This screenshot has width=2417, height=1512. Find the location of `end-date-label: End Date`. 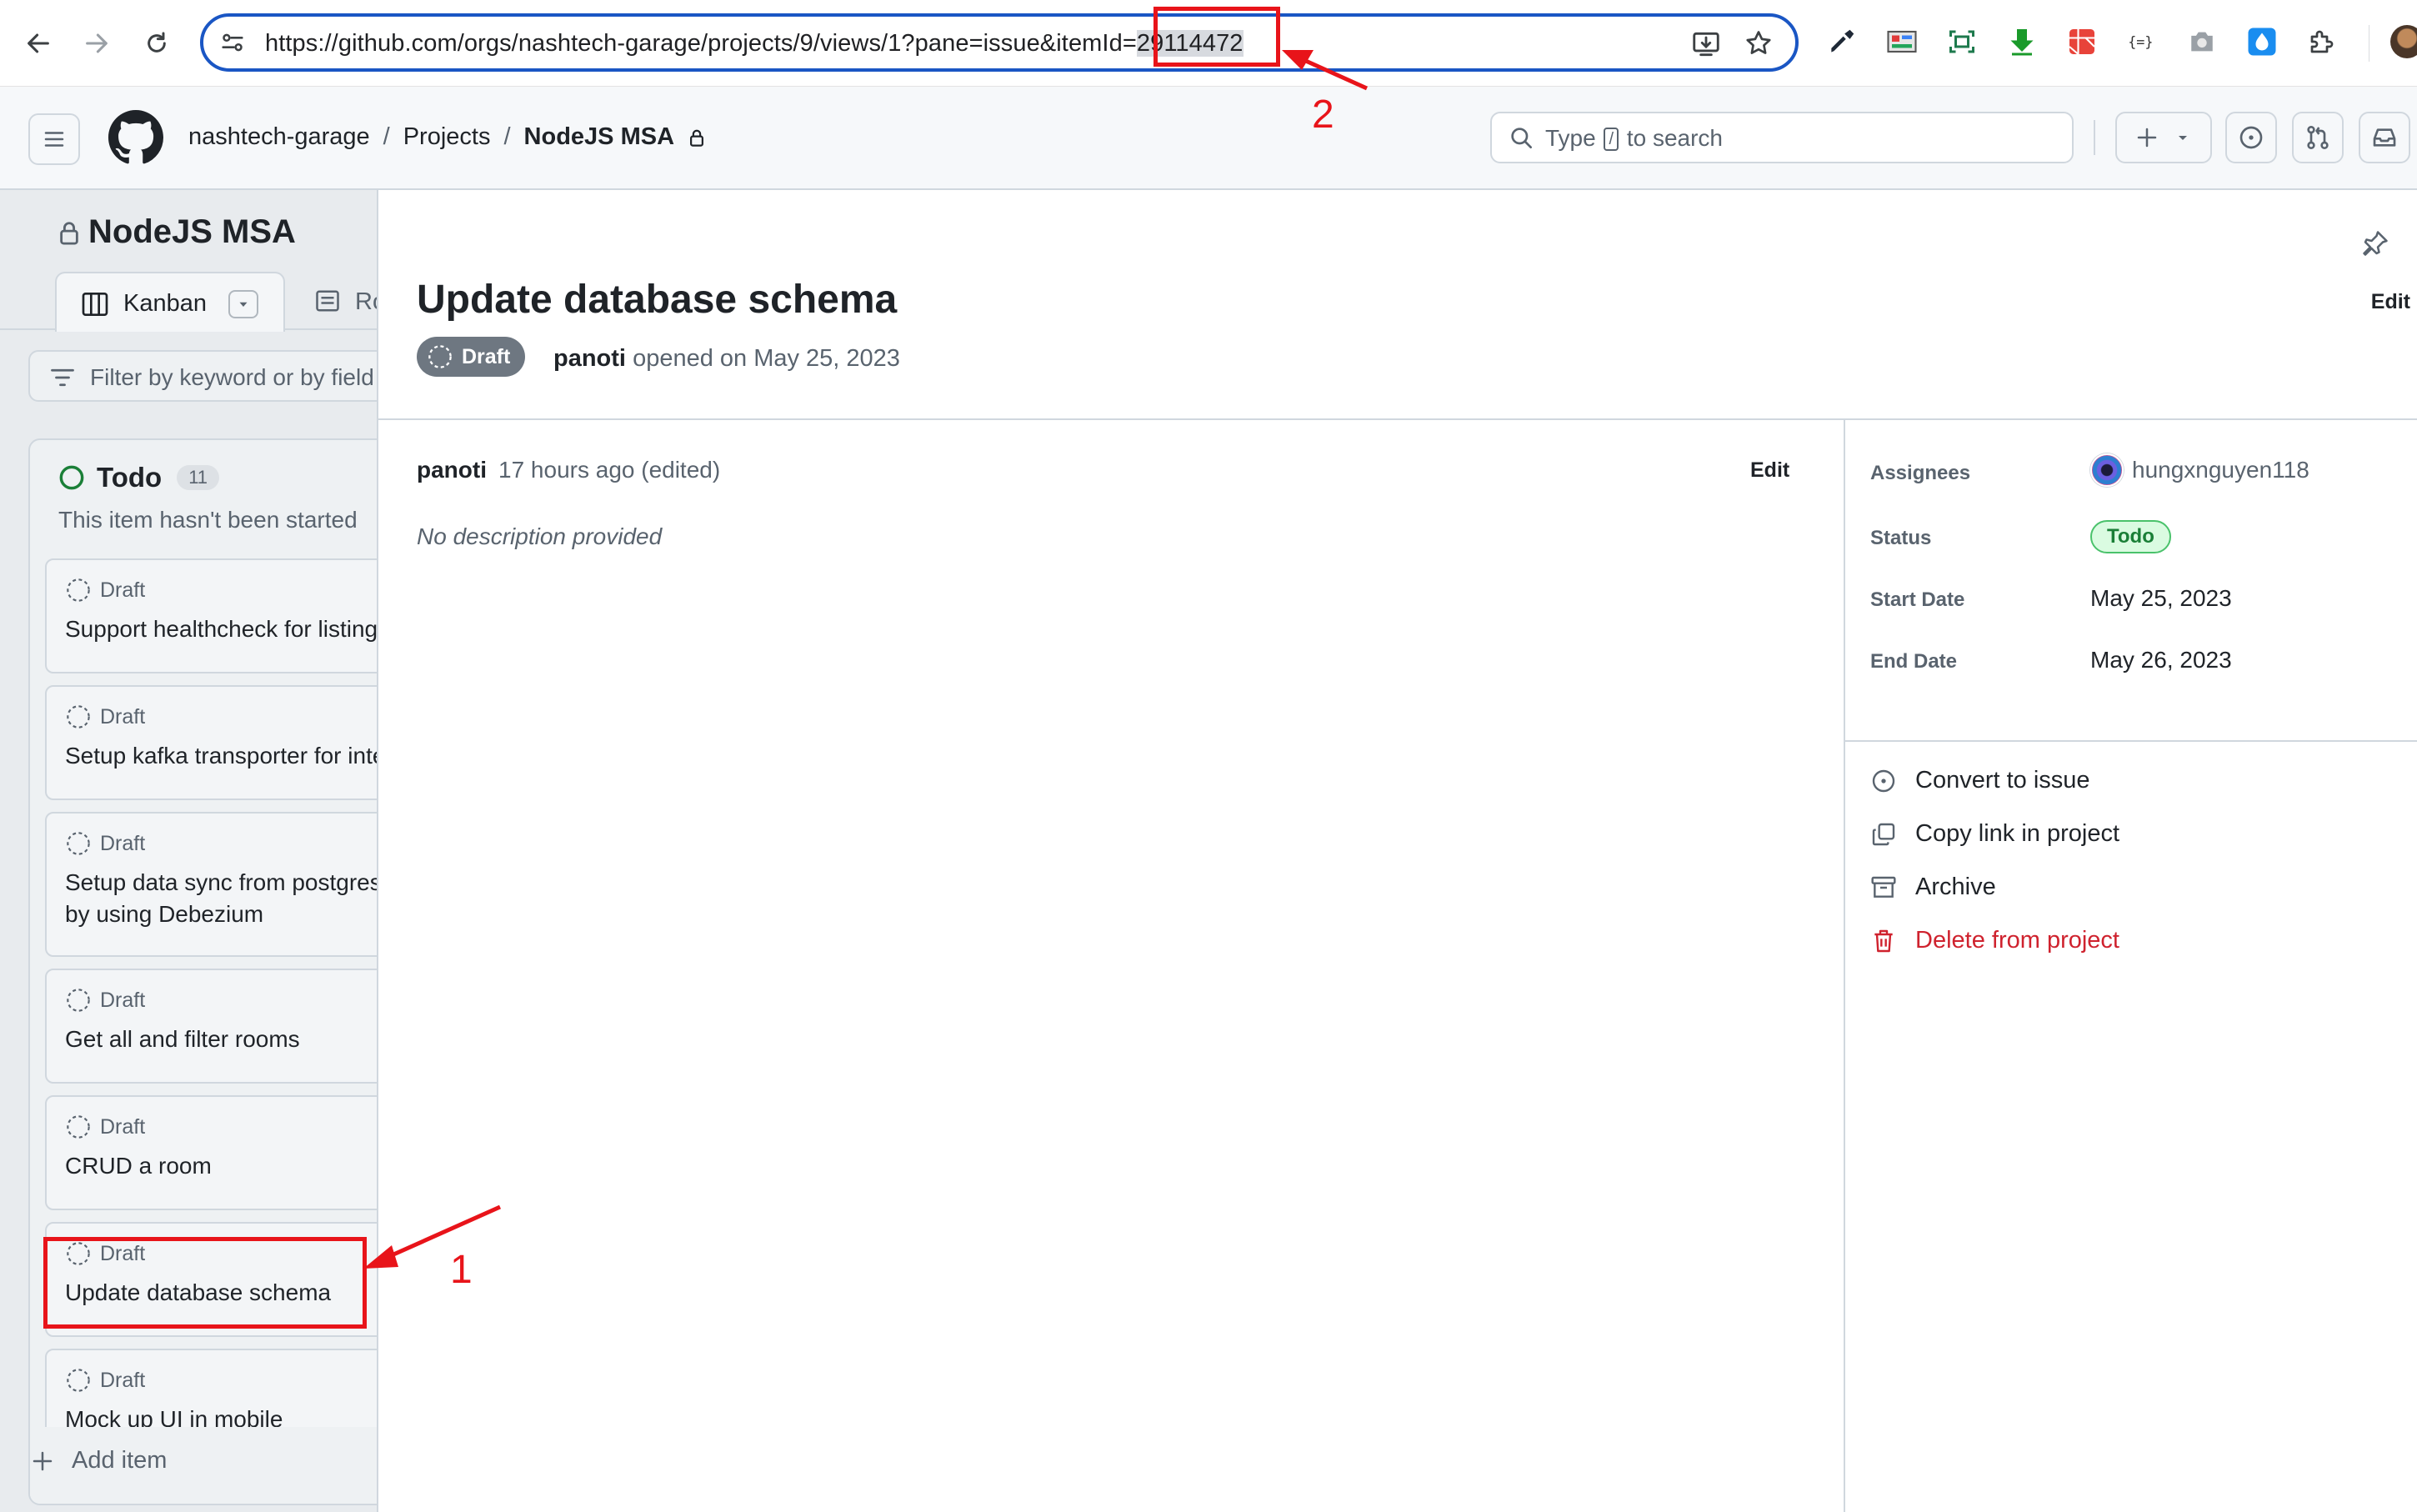

end-date-label: End Date is located at coordinates (1914, 661).